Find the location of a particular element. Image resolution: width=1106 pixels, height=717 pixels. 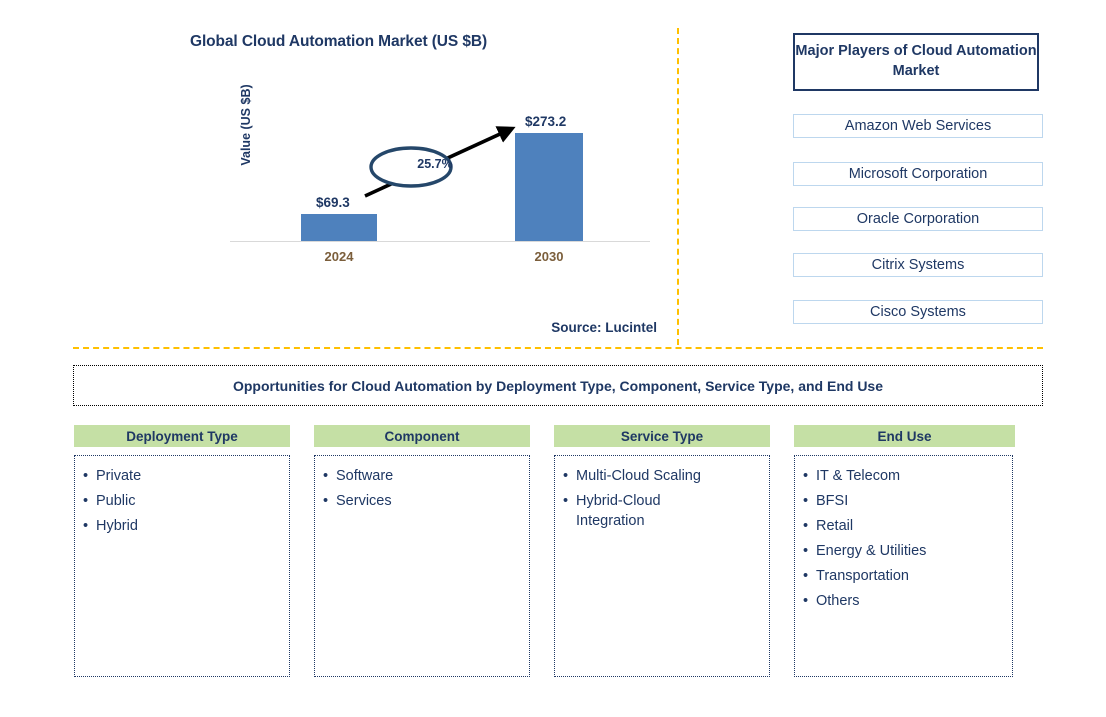

column-header-deployment-type: Deployment Type is located at coordinates (182, 436).